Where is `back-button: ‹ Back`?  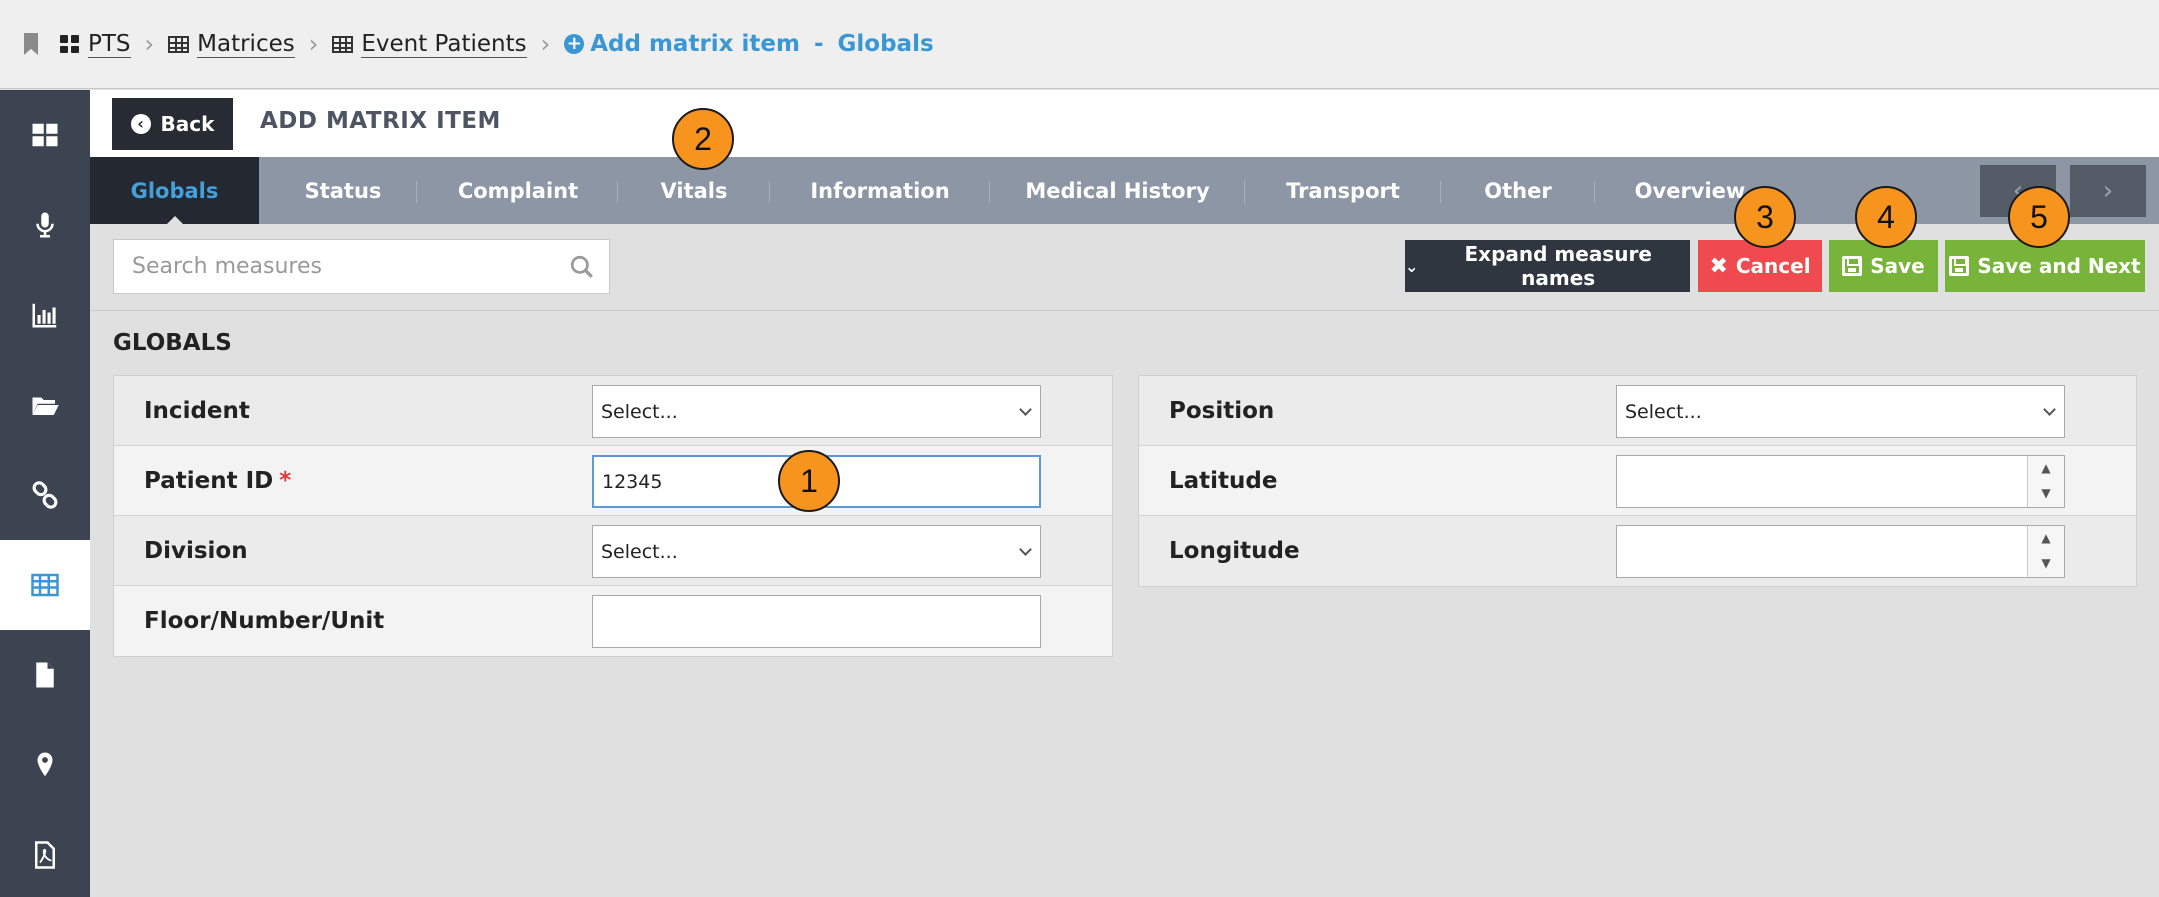
back-button: ‹ Back is located at coordinates (172, 124).